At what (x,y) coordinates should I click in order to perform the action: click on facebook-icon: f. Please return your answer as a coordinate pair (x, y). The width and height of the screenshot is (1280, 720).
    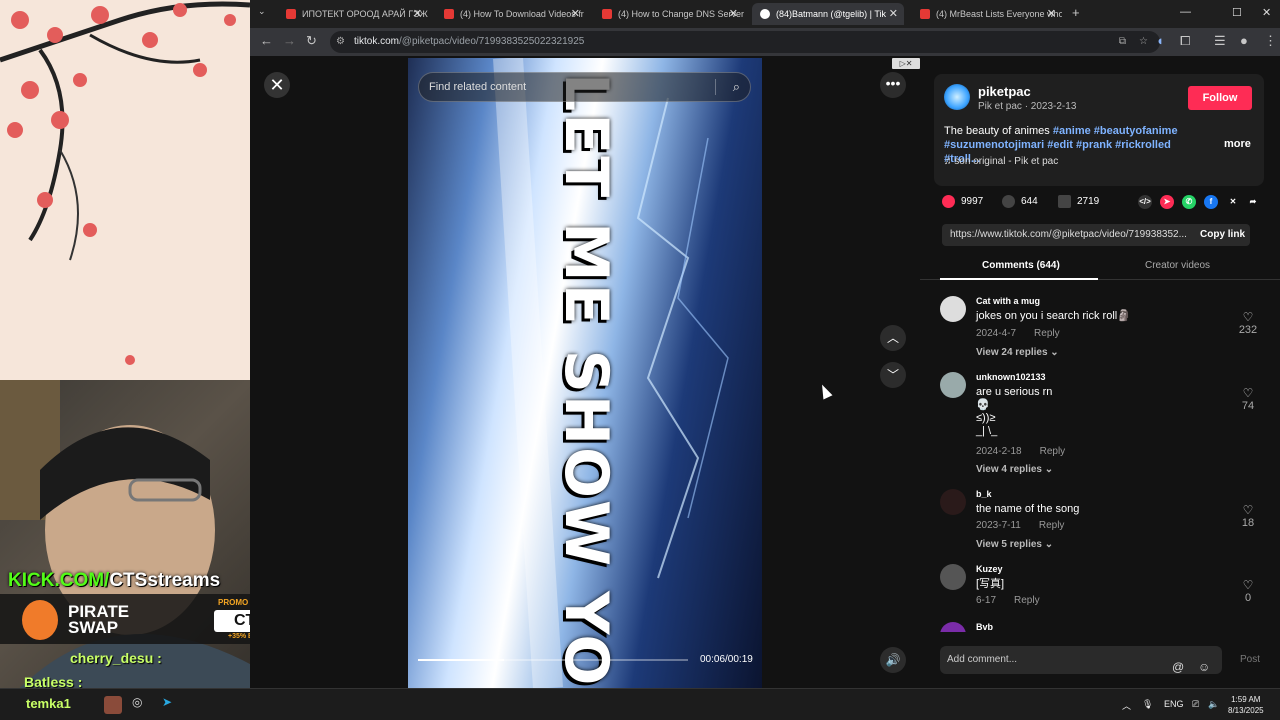
    Looking at the image, I should click on (1211, 202).